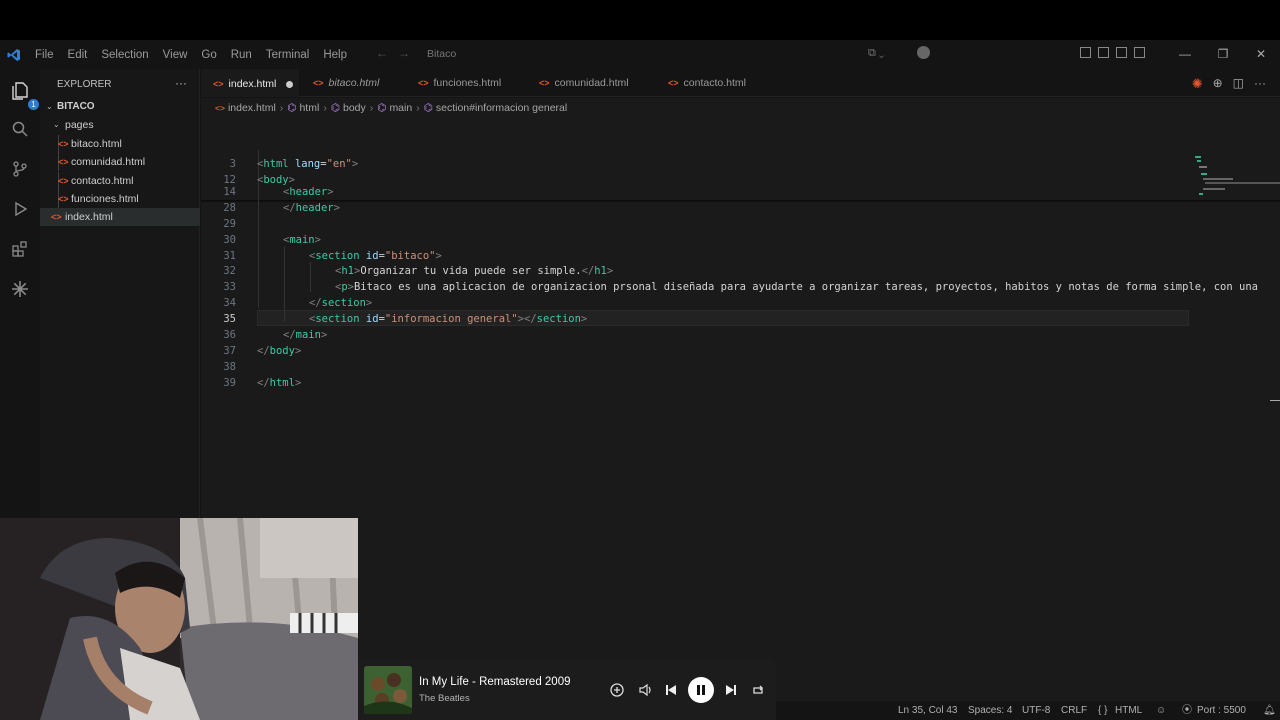  What do you see at coordinates (124, 55) in the screenshot?
I see `menu-selection: Selection` at bounding box center [124, 55].